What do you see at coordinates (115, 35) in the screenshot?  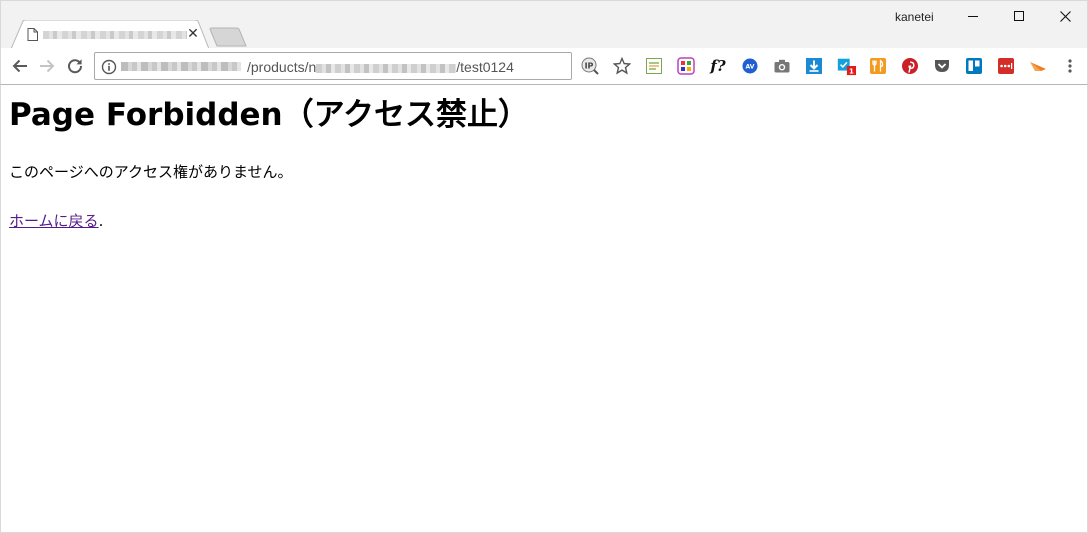 I see `tab-title` at bounding box center [115, 35].